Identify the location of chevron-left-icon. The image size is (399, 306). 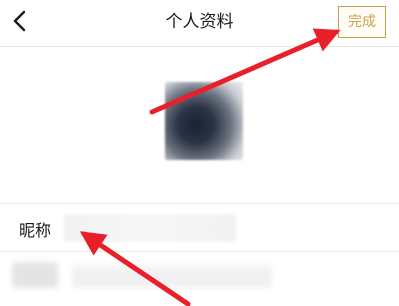
(19, 21).